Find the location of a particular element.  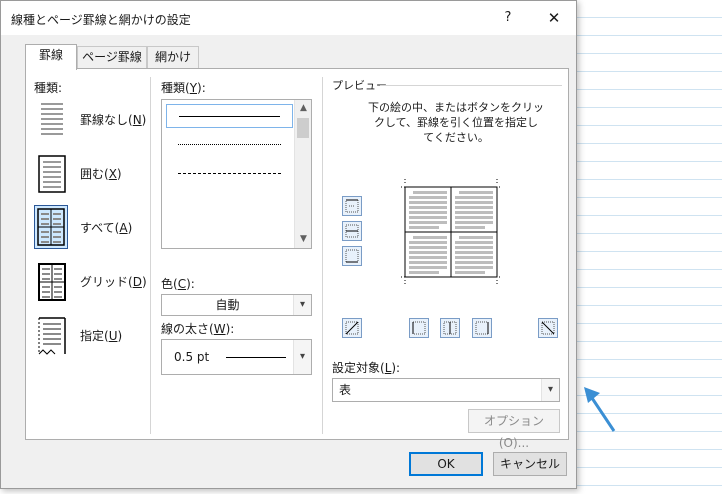

color-dropdown: 自動 ▾ is located at coordinates (236, 305).